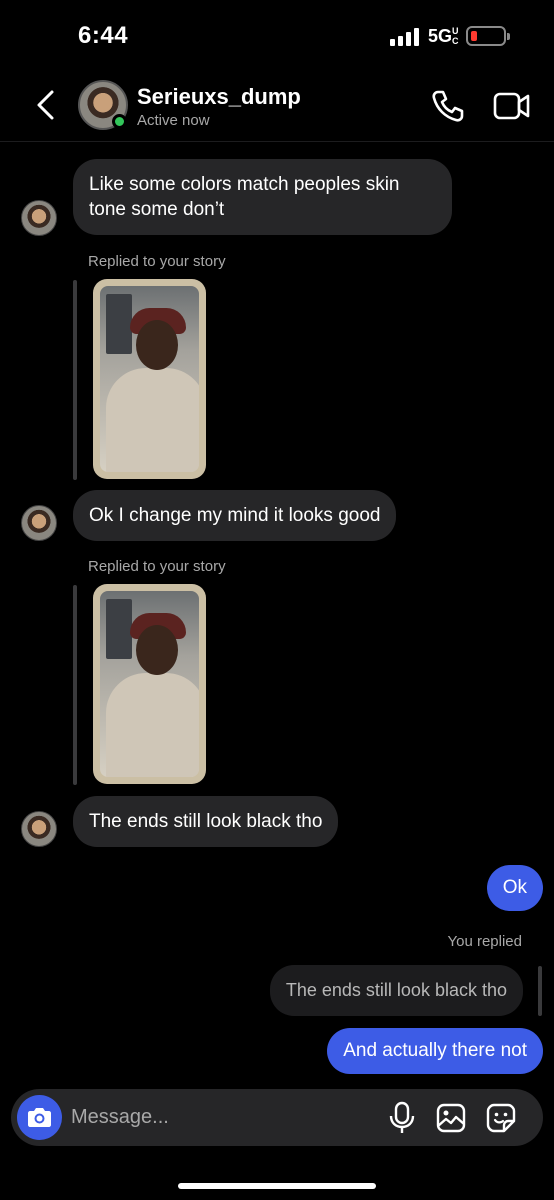  I want to click on status-bar: 6:44 5GUC, so click(277, 35).